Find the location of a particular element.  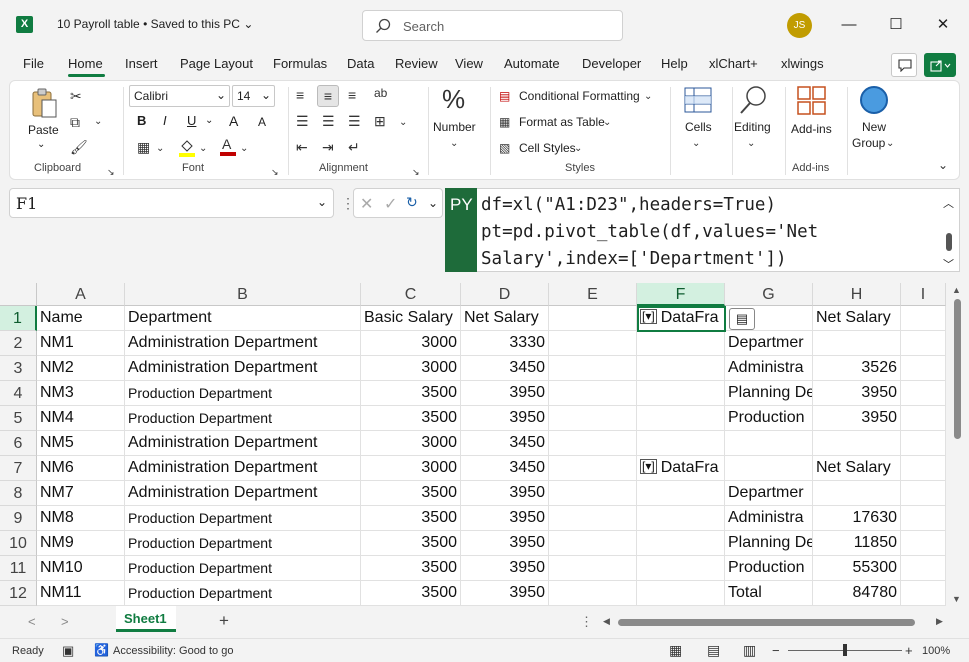

cell-h12: 84780 is located at coordinates (857, 593).